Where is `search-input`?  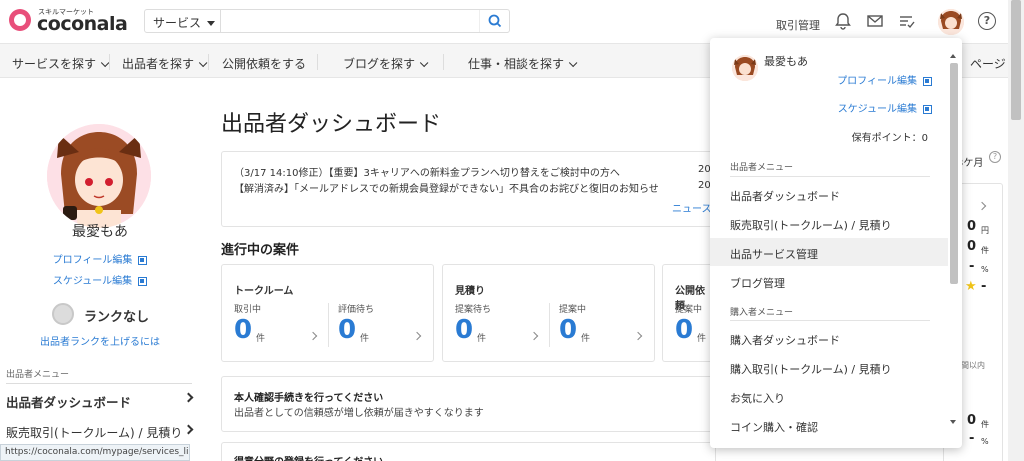
search-input is located at coordinates (351, 21).